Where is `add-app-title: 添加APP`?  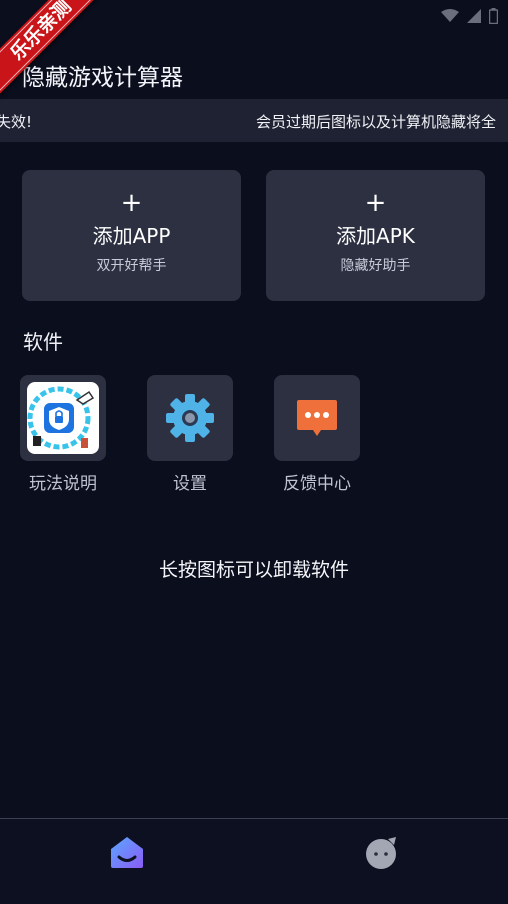 add-app-title: 添加APP is located at coordinates (131, 236).